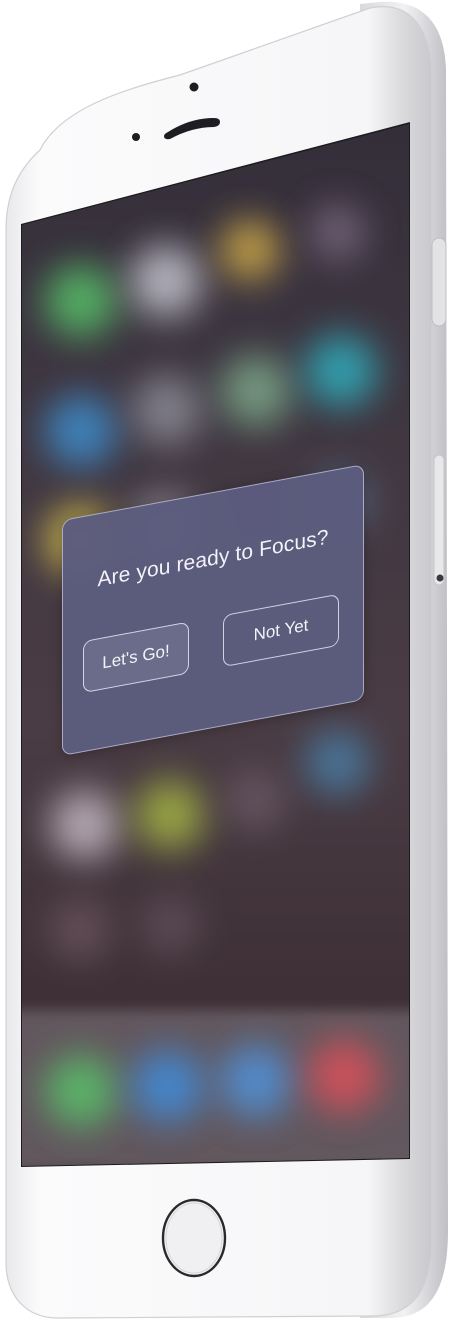 The width and height of the screenshot is (450, 1320). Describe the element at coordinates (136, 137) in the screenshot. I see `proximity-sensor-icon` at that location.